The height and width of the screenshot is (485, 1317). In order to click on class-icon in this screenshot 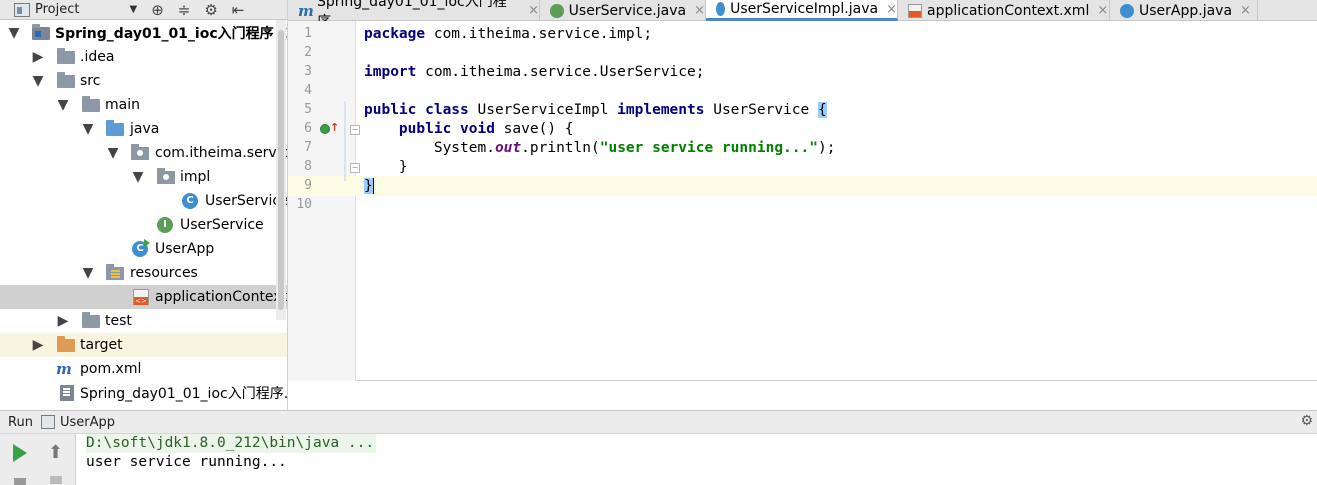, I will do `click(721, 9)`.